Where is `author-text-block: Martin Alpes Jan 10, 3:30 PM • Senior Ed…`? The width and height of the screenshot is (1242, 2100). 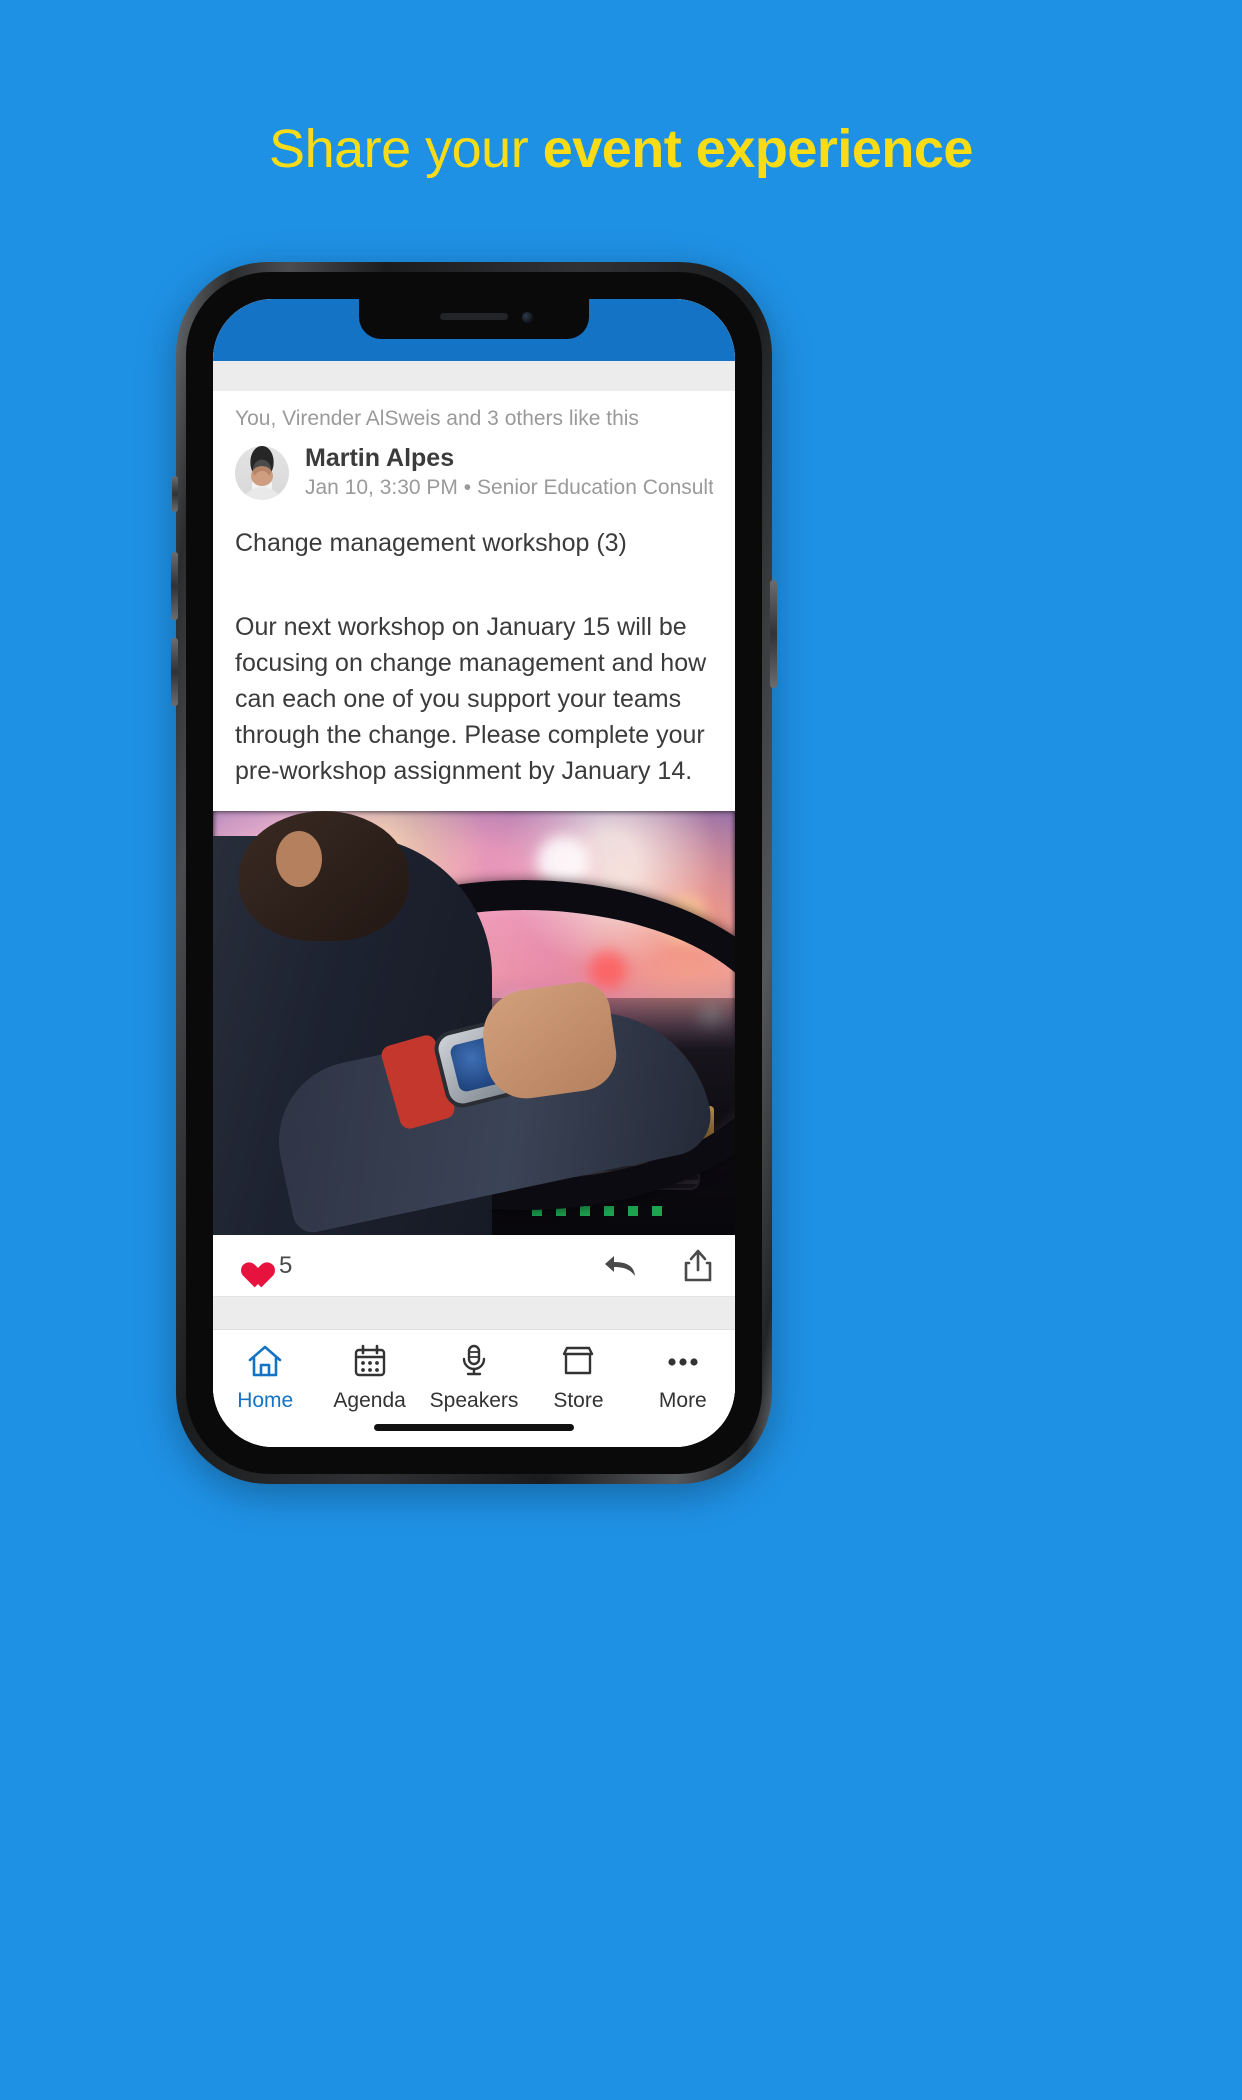
author-text-block: Martin Alpes Jan 10, 3:30 PM • Senior Ed… is located at coordinates (509, 473).